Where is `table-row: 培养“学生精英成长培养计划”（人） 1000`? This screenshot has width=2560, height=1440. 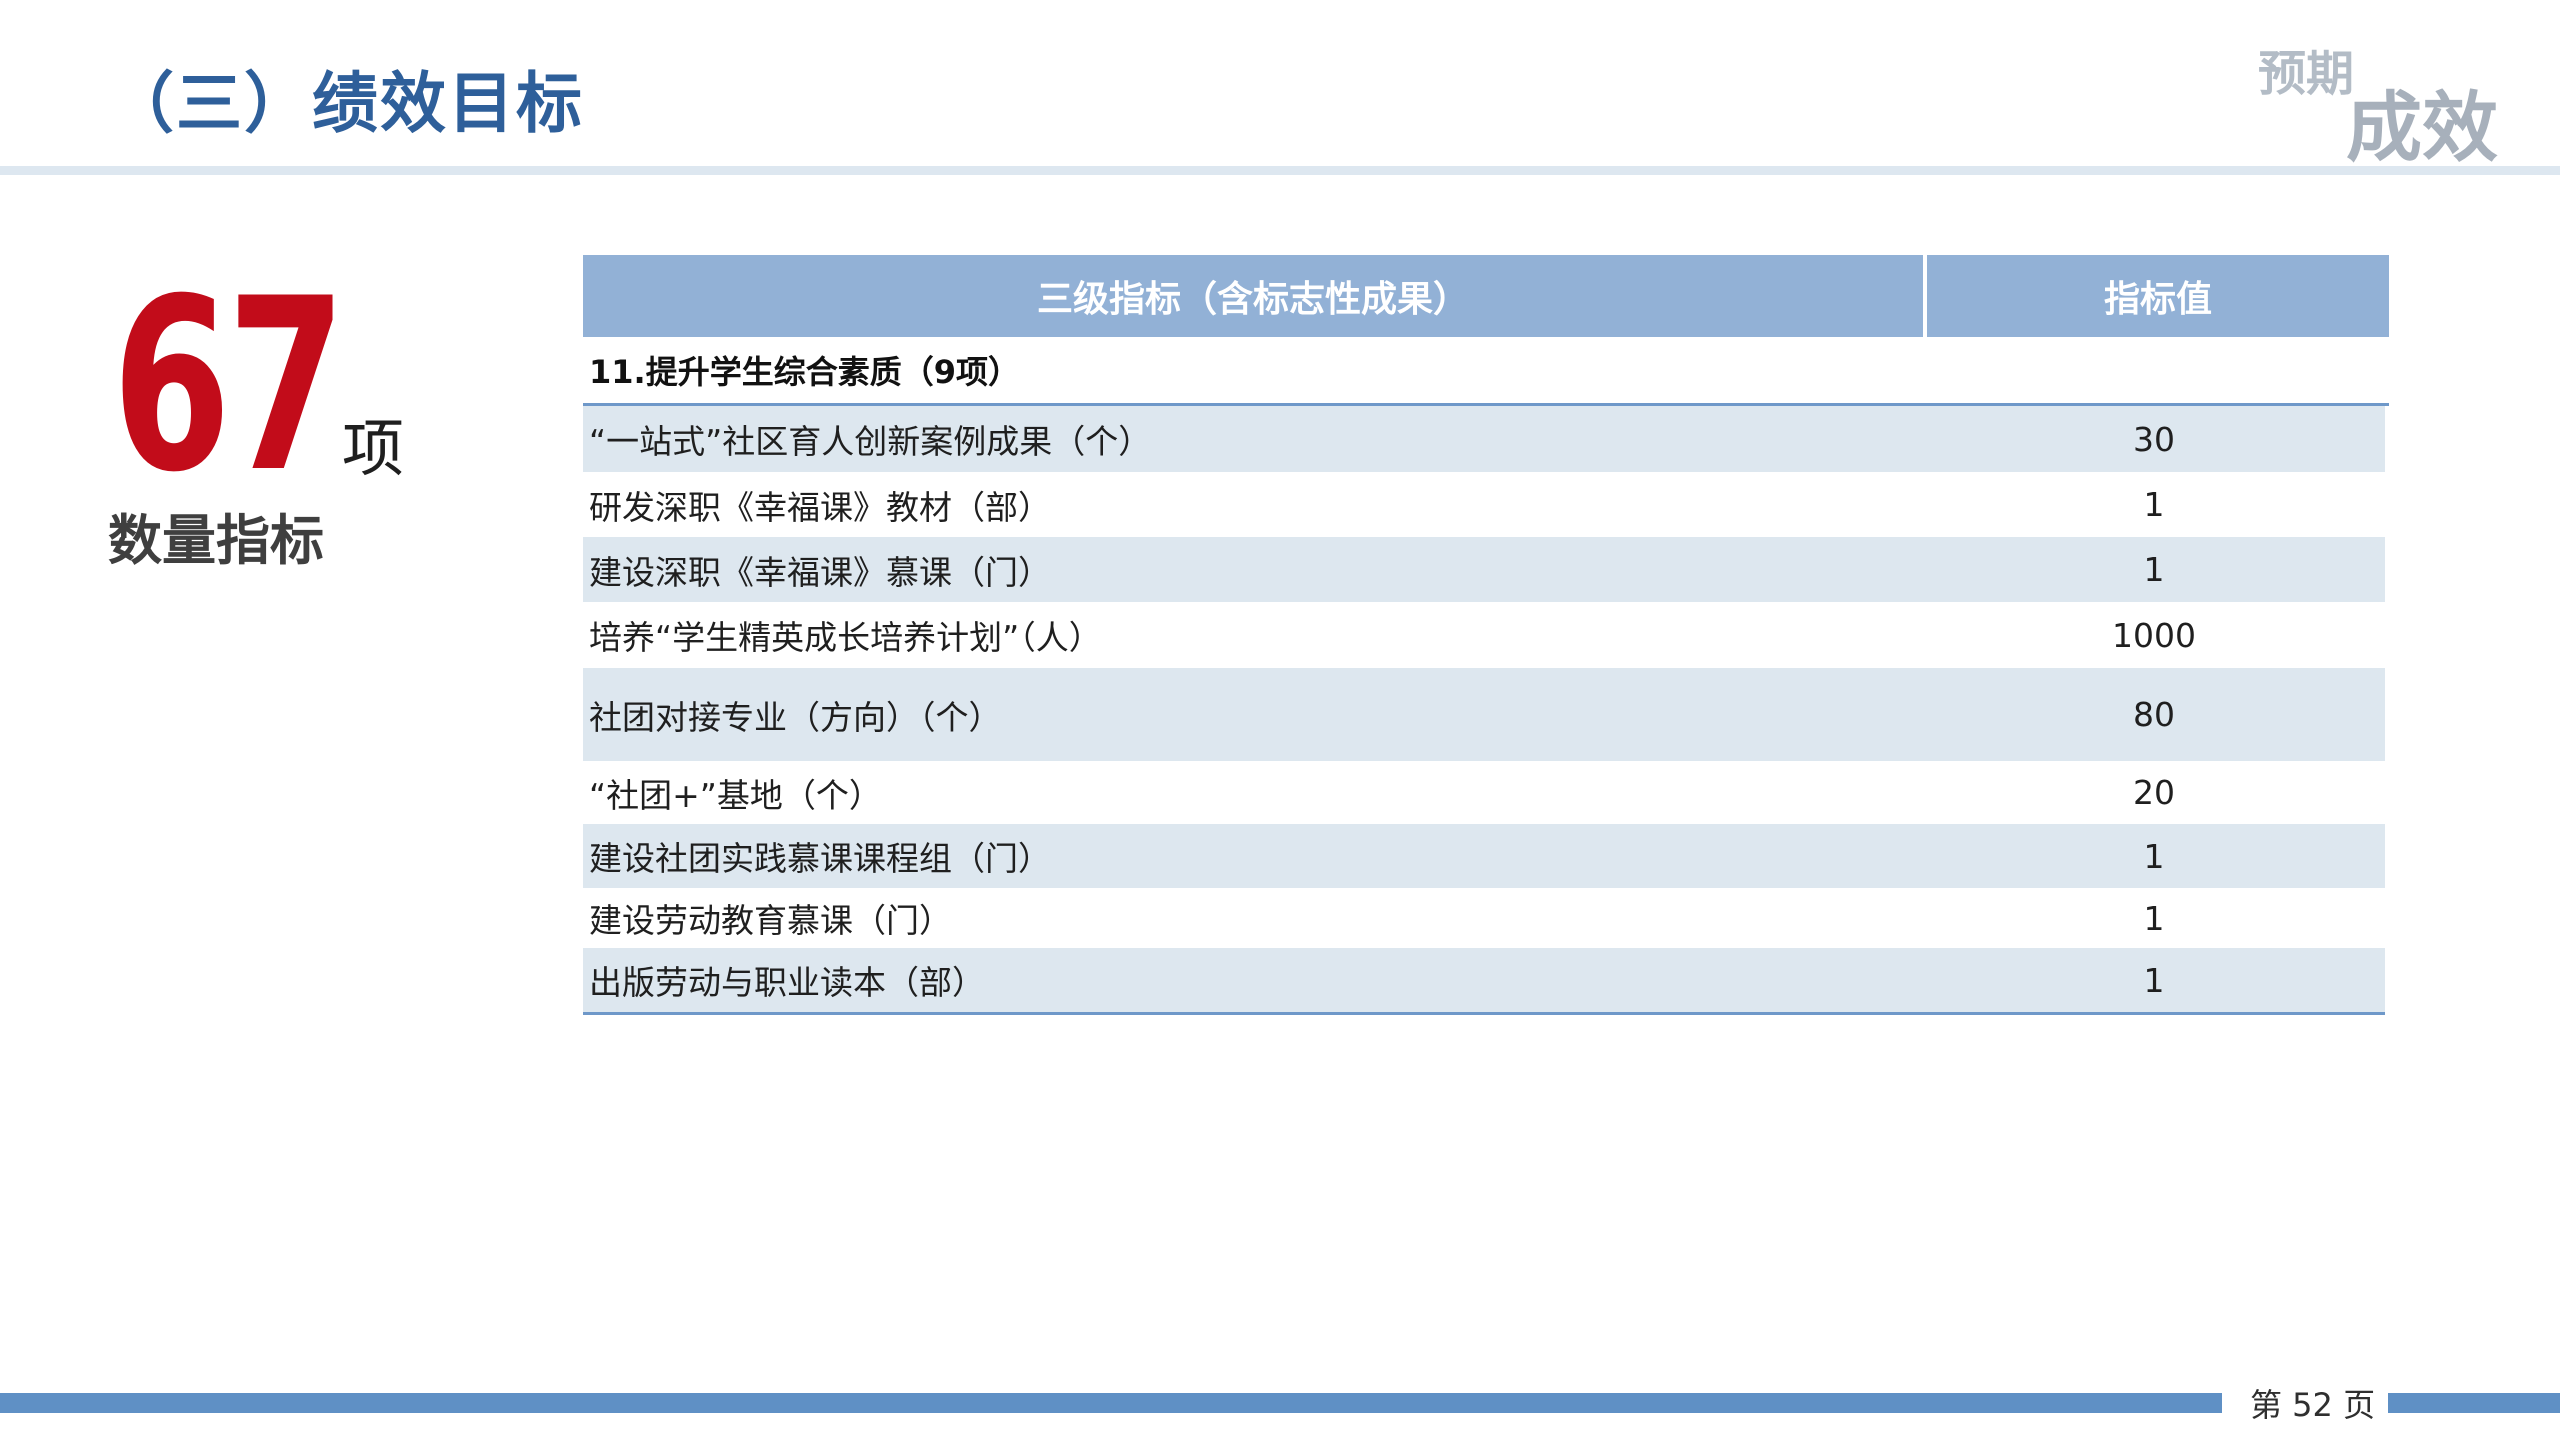 table-row: 培养“学生精英成长培养计划”（人） 1000 is located at coordinates (1484, 635).